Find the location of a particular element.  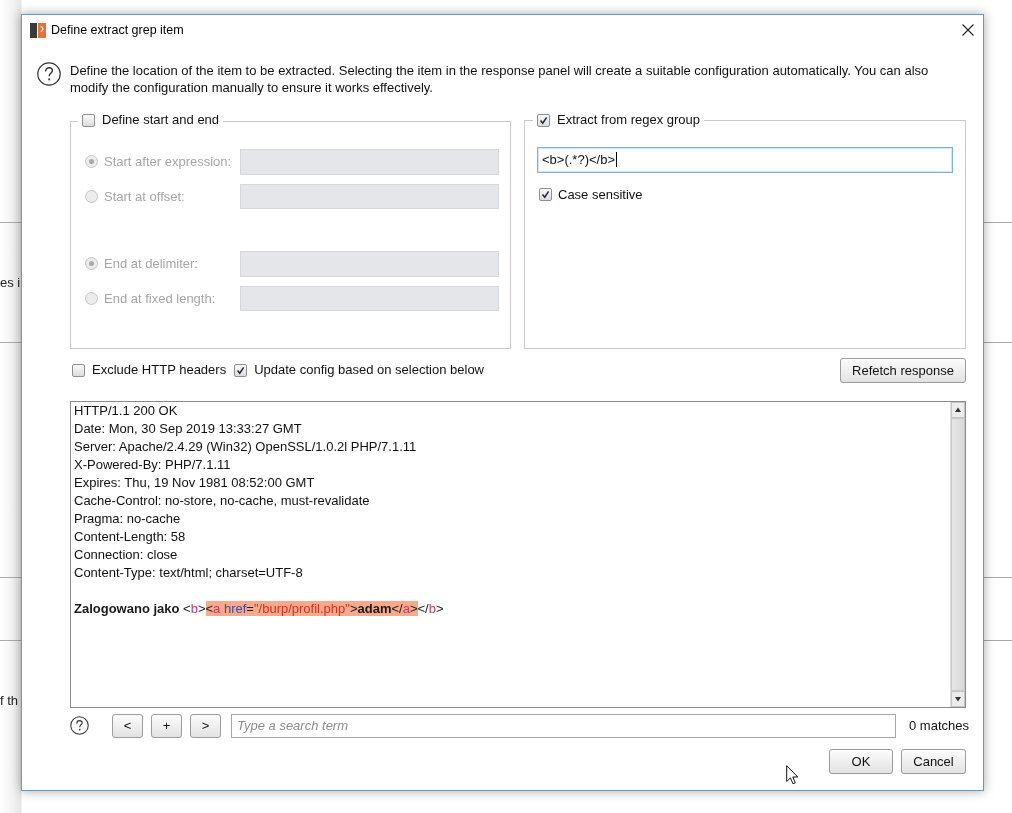

response-header-line: Server: Apache/2.4.29 (Win32) OpenSSL/1.0.2l PHP/7.1.11 is located at coordinates (246, 446).